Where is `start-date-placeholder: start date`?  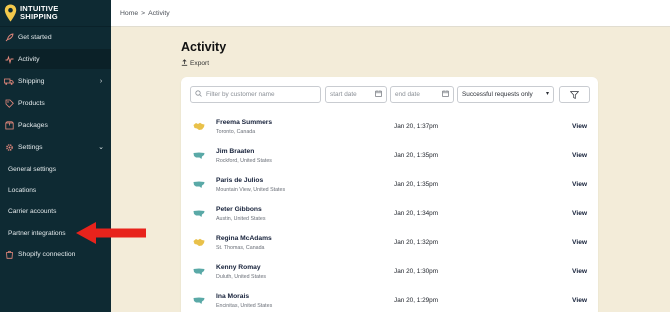
start-date-placeholder: start date is located at coordinates (343, 94).